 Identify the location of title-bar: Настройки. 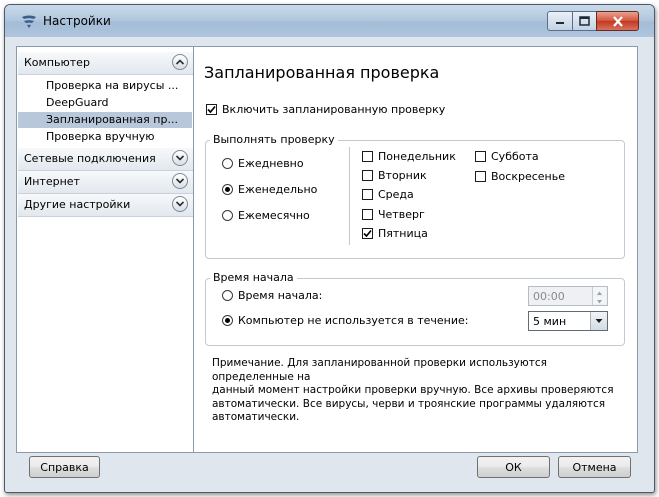
(329, 21).